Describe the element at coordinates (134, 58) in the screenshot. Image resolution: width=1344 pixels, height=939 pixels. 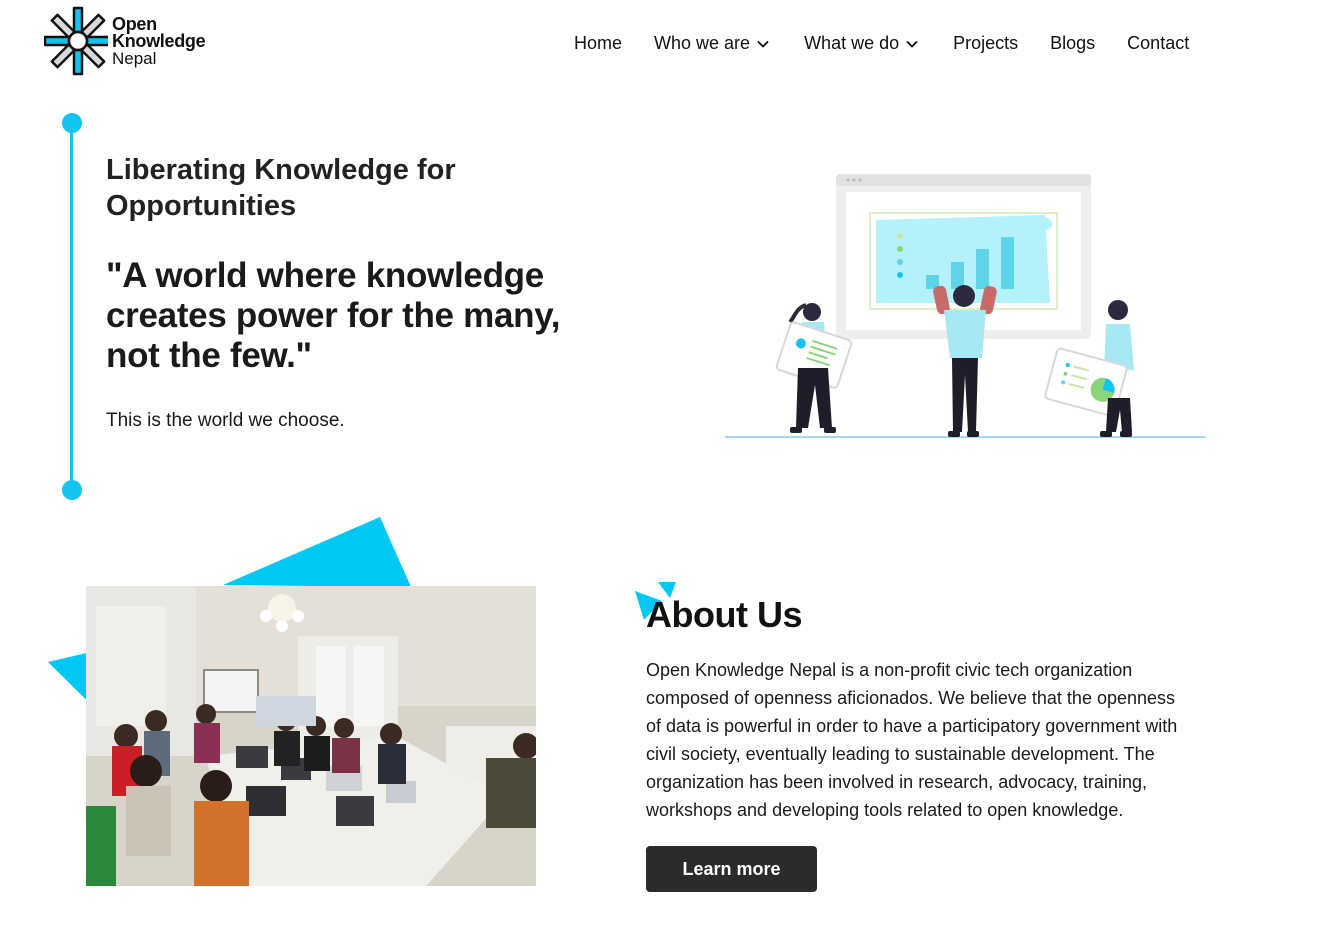
I see `logo-line-3: Nepal` at that location.